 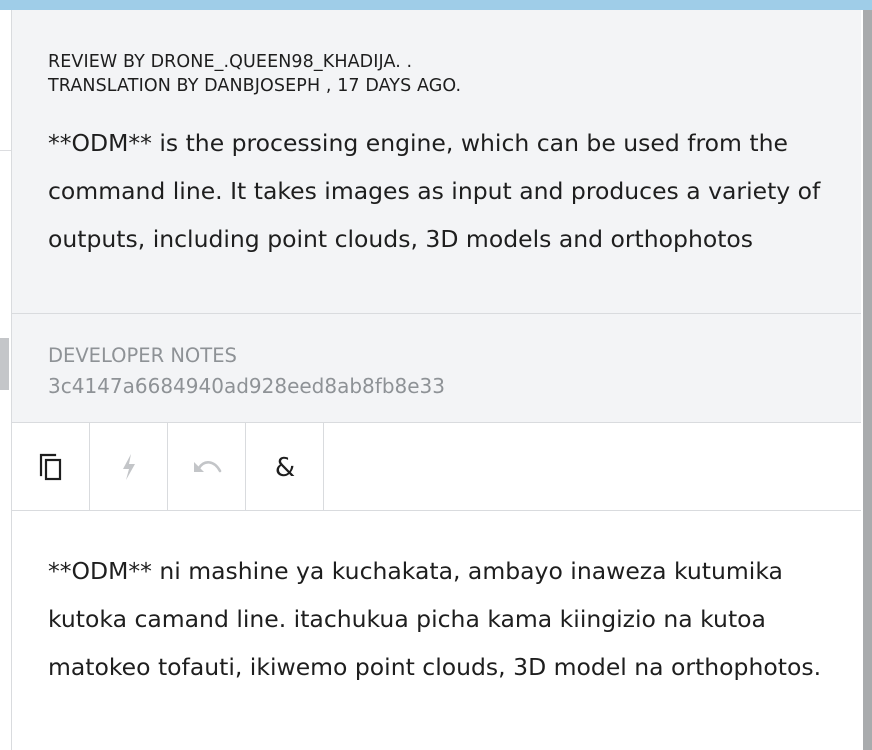 What do you see at coordinates (436, 467) in the screenshot?
I see `editor-toolbar: &` at bounding box center [436, 467].